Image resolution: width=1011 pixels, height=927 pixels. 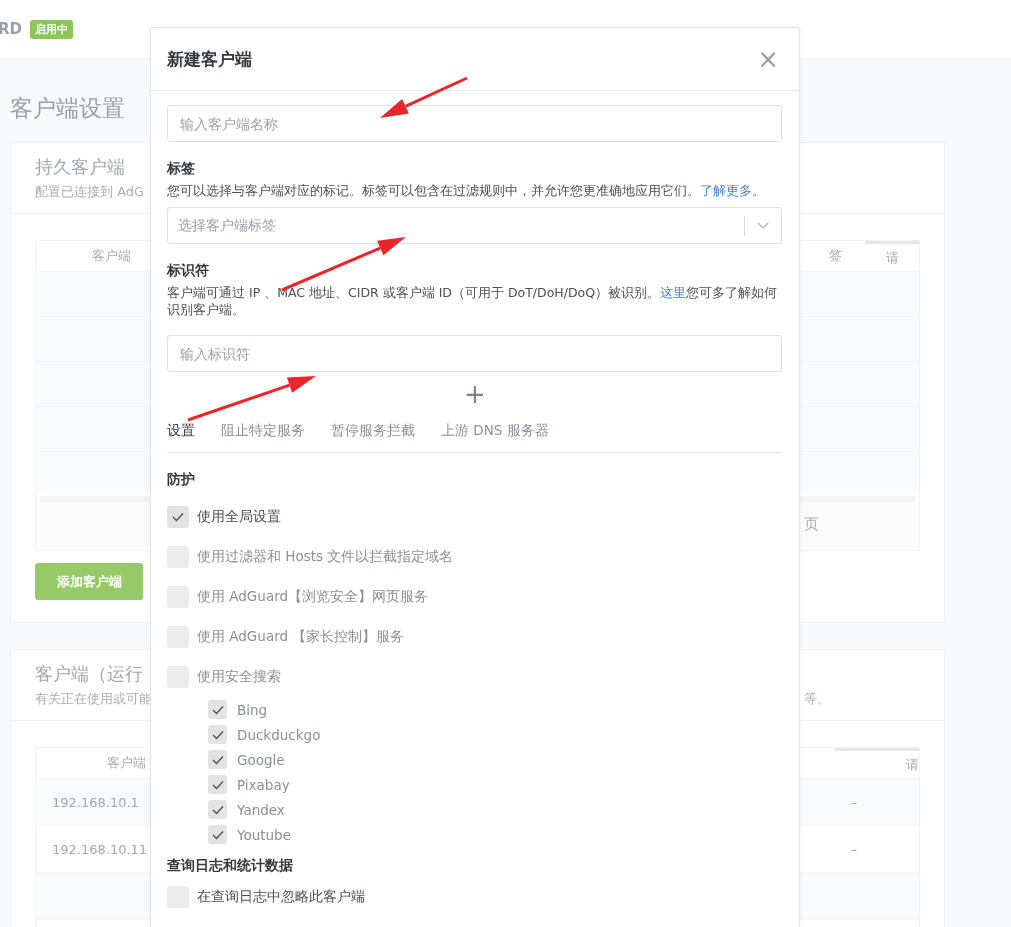 What do you see at coordinates (495, 431) in the screenshot?
I see `tab: 上游 DNS 服务器` at bounding box center [495, 431].